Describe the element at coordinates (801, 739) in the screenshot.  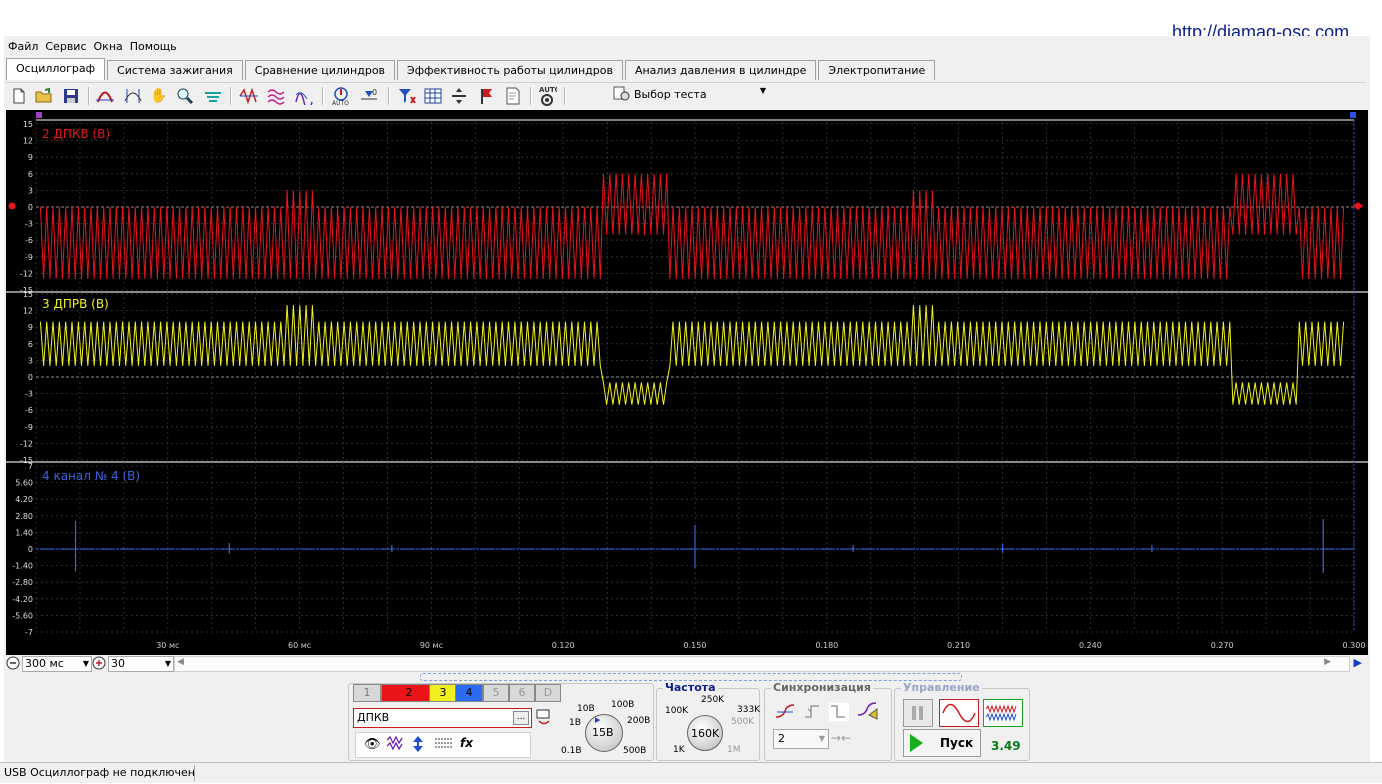
I see `sync-channel-select: 2 ▼` at that location.